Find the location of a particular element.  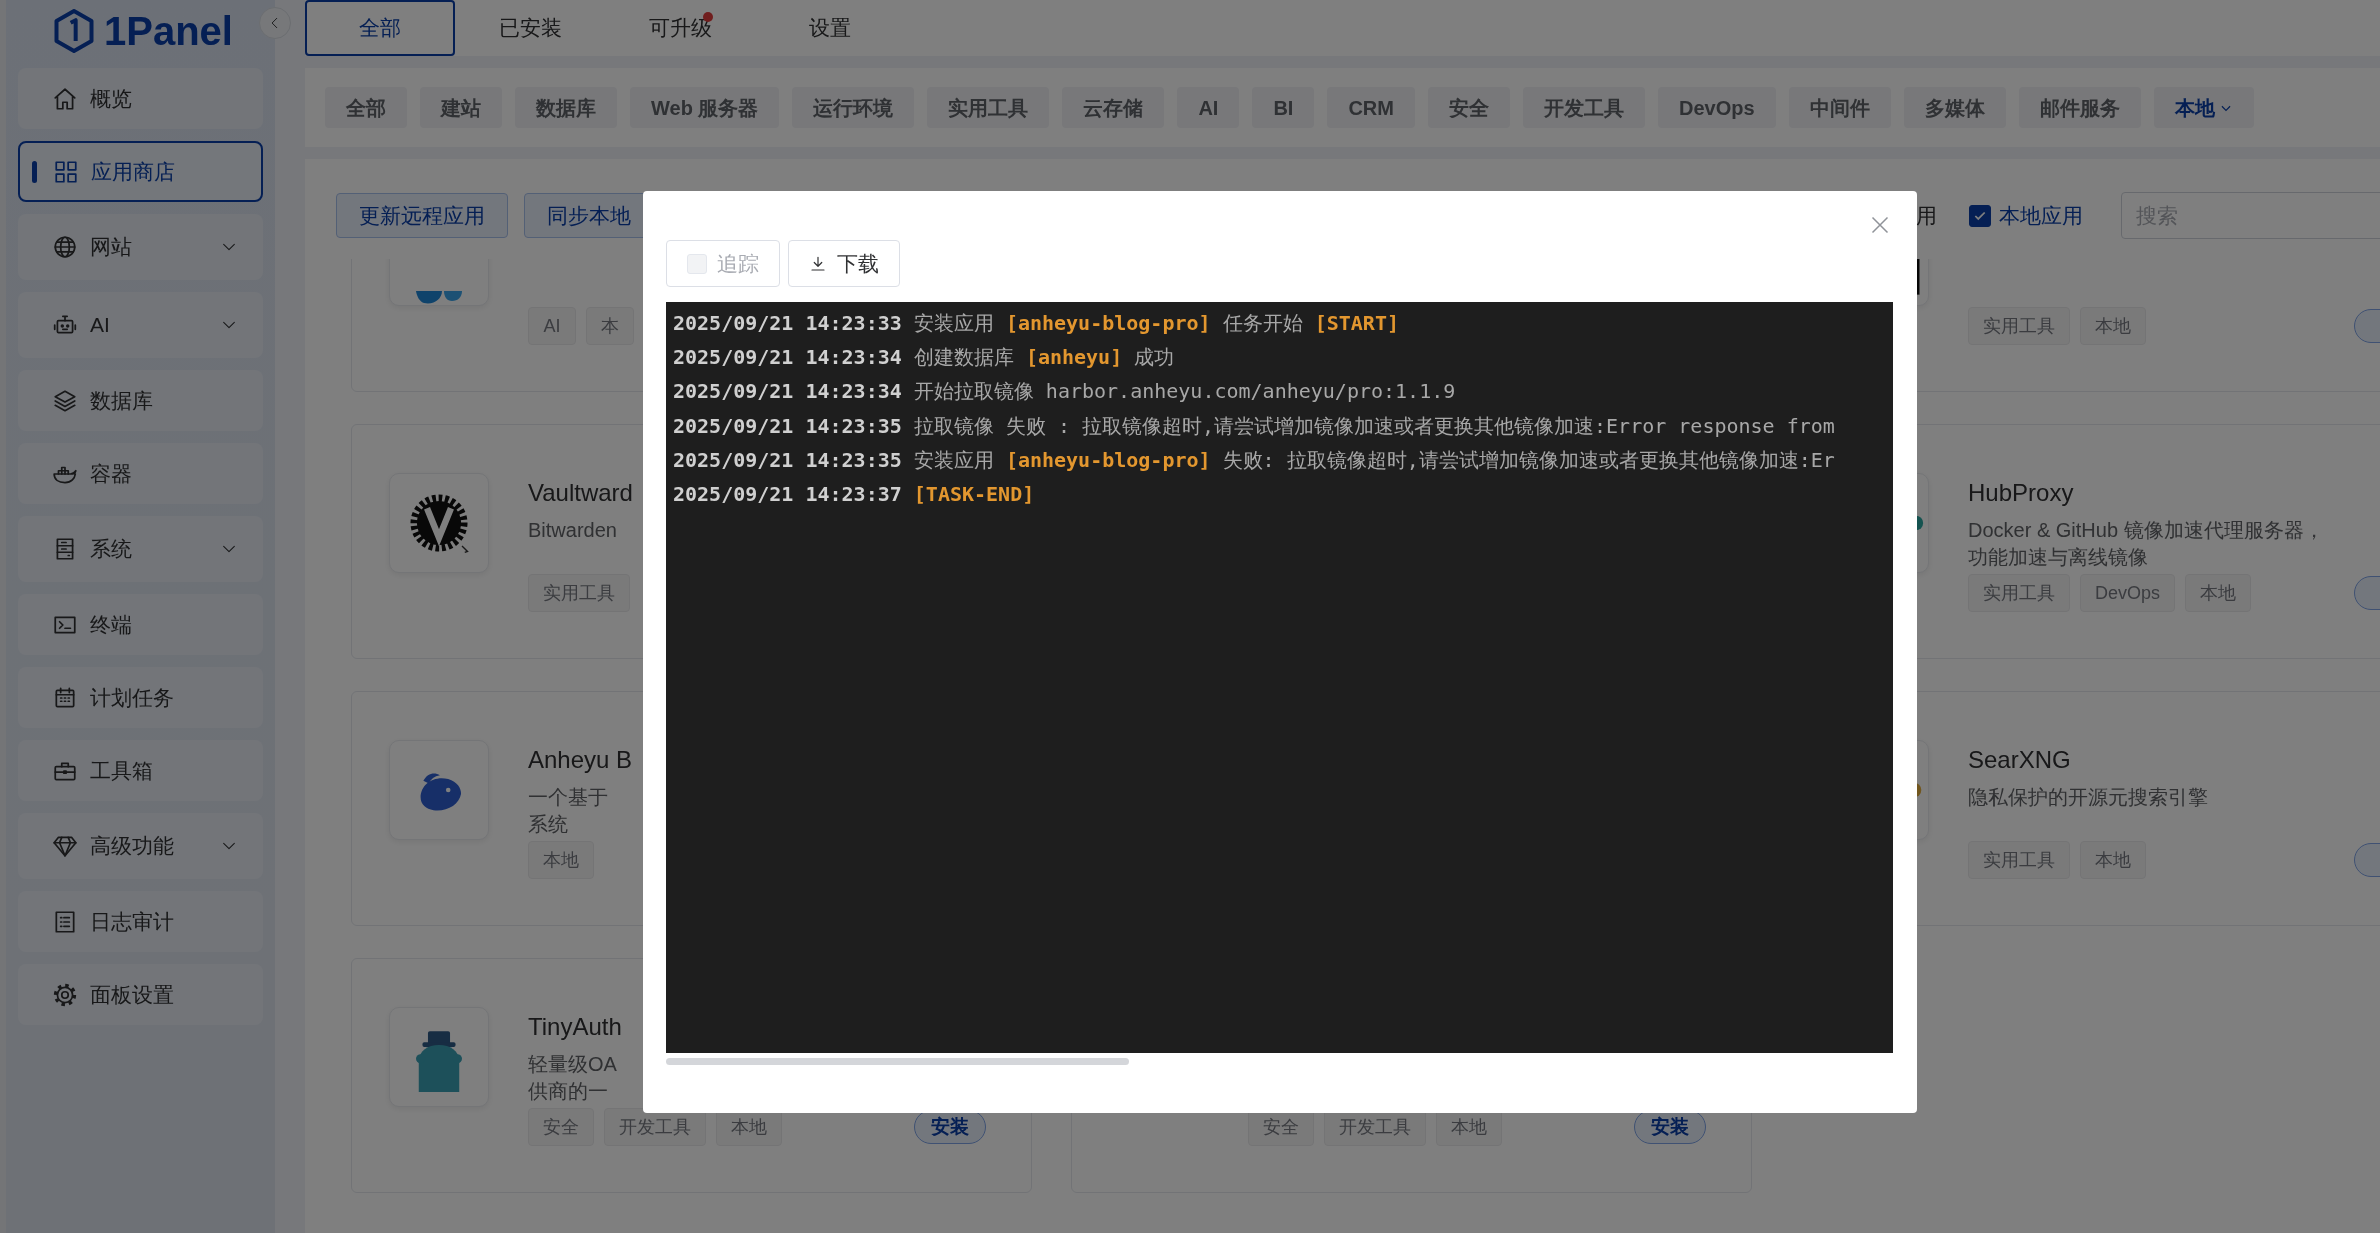

log-line: 2025/09/21 14:23:34 开始拉取镜像 harbor.anheyu.com/anheyu/pro:1.1.9 is located at coordinates (1065, 392).